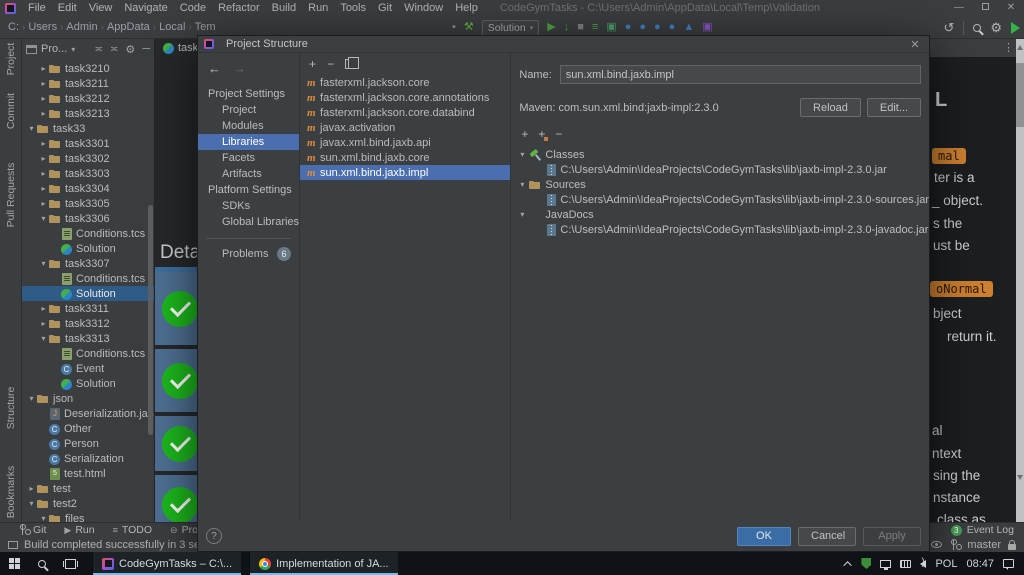 The height and width of the screenshot is (575, 1024). I want to click on menu-view: View, so click(101, 8).